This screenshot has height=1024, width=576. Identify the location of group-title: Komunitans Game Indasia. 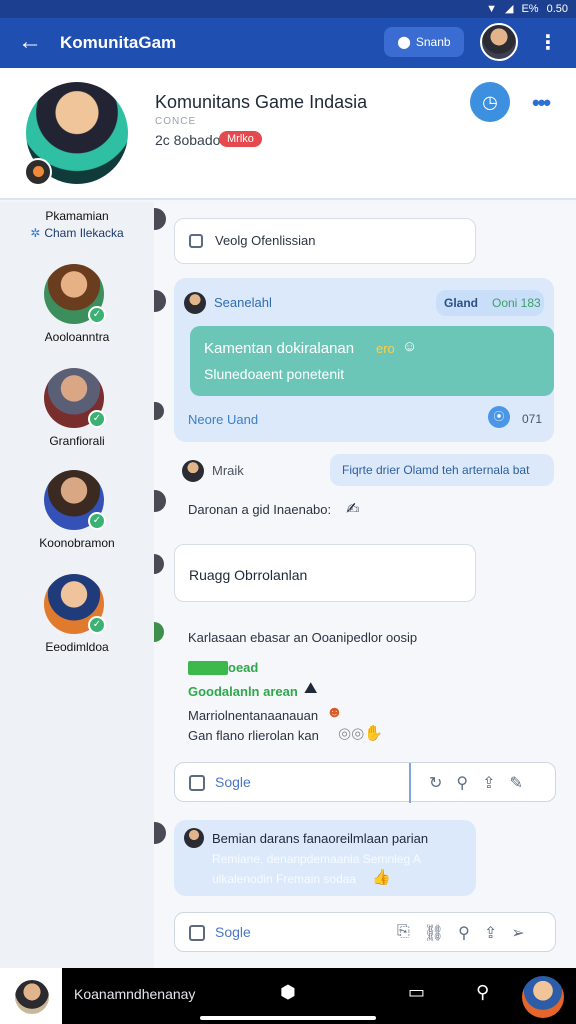
(261, 102).